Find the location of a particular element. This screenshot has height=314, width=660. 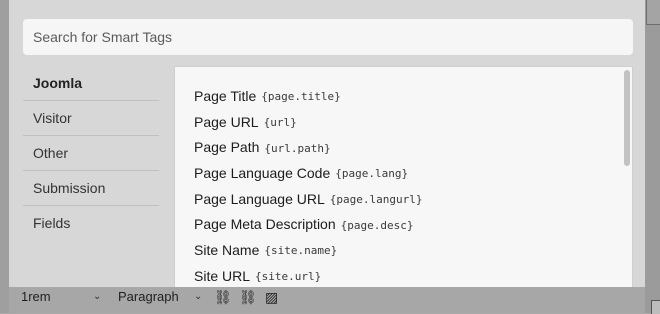

tag-item-page-path: Page Path {url.path} is located at coordinates (308, 147).